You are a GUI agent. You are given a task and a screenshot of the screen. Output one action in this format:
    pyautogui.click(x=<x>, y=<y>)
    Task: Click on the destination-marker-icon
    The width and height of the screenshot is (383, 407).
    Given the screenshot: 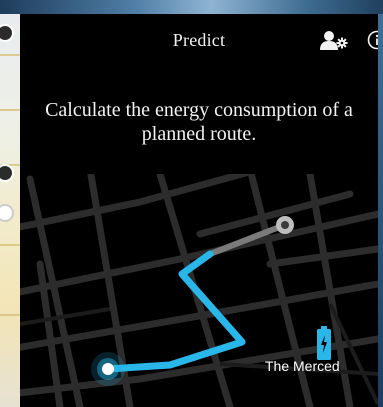 What is the action you would take?
    pyautogui.click(x=285, y=225)
    